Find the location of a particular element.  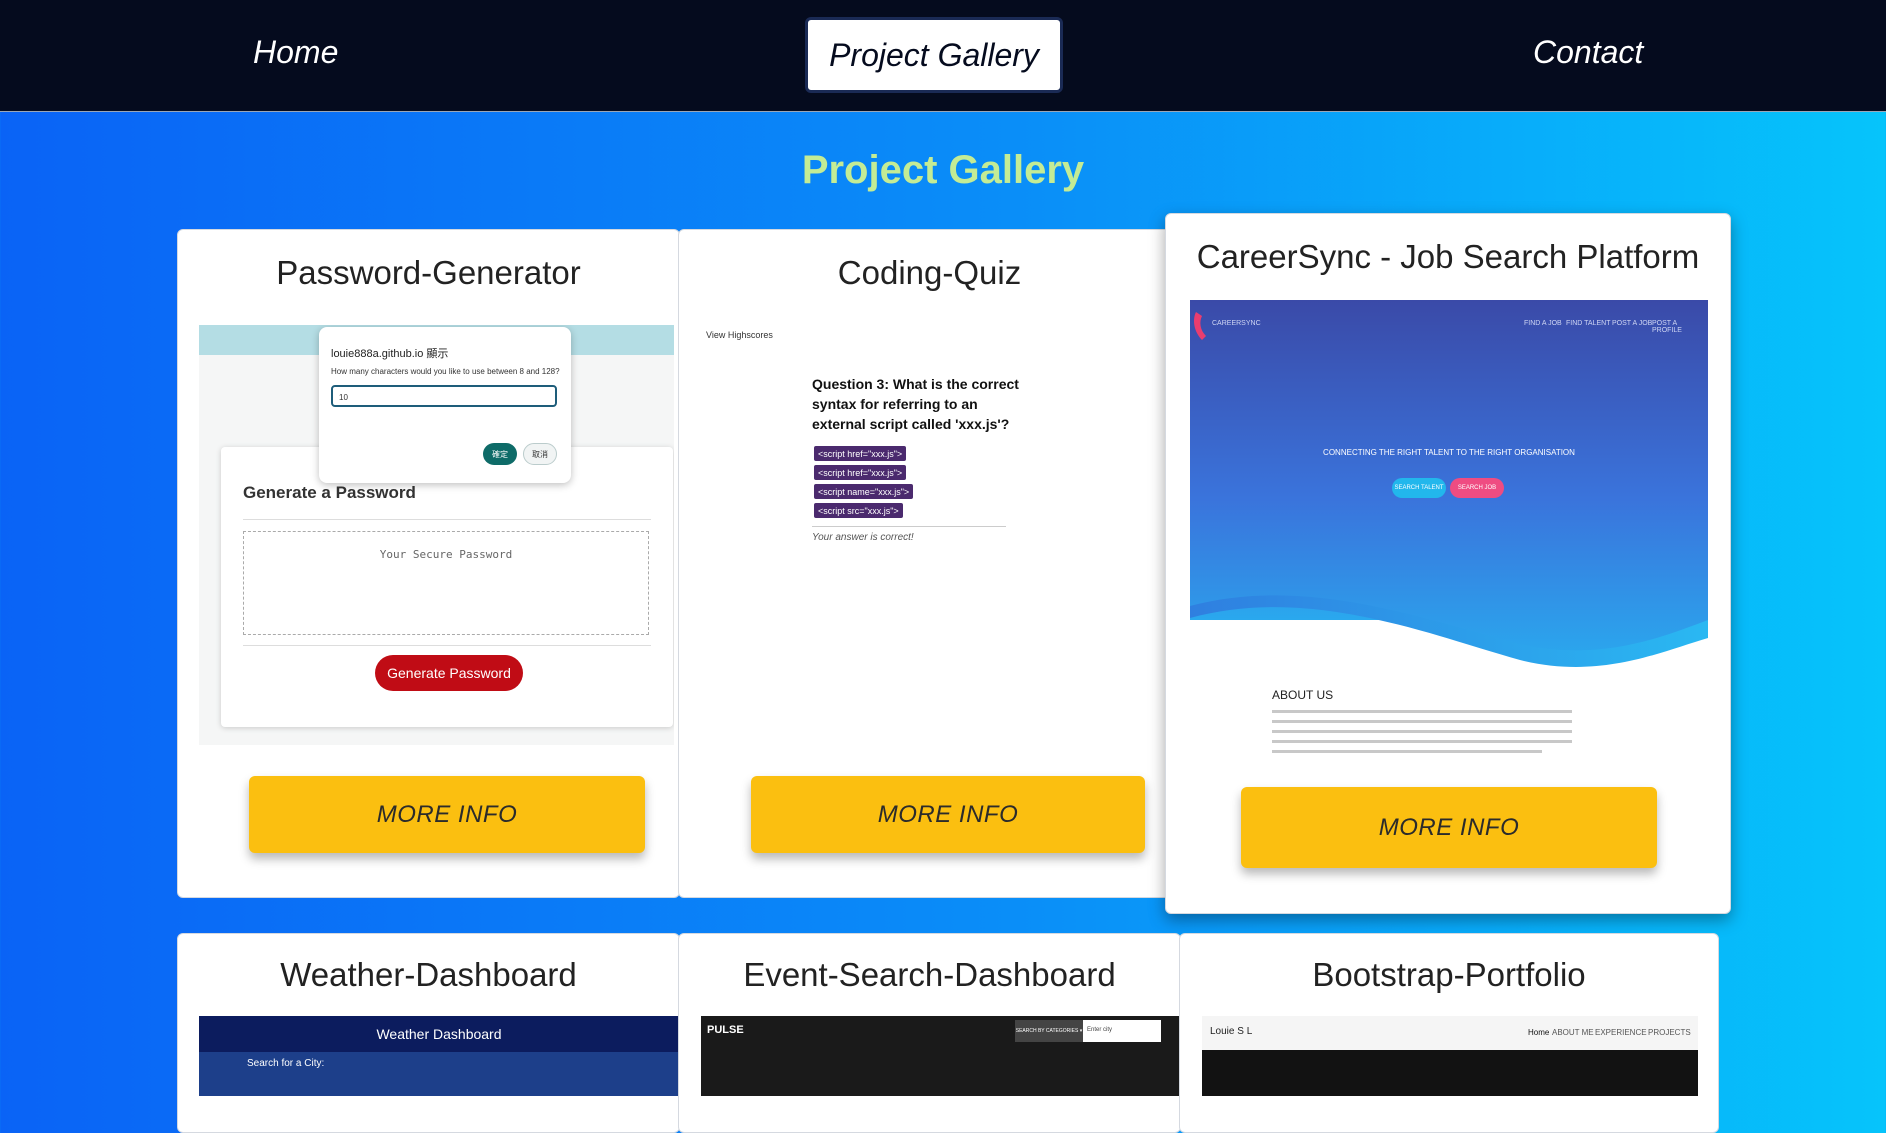

preview-brand-name: Louie S L is located at coordinates (1231, 1031).